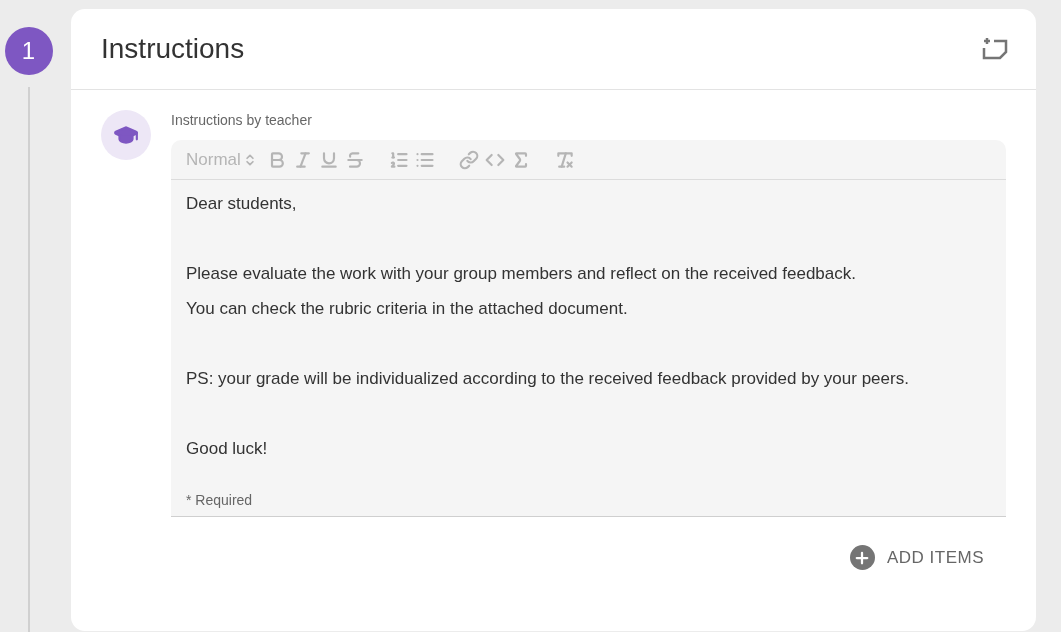  Describe the element at coordinates (354, 159) in the screenshot. I see `strikethrough-icon` at that location.